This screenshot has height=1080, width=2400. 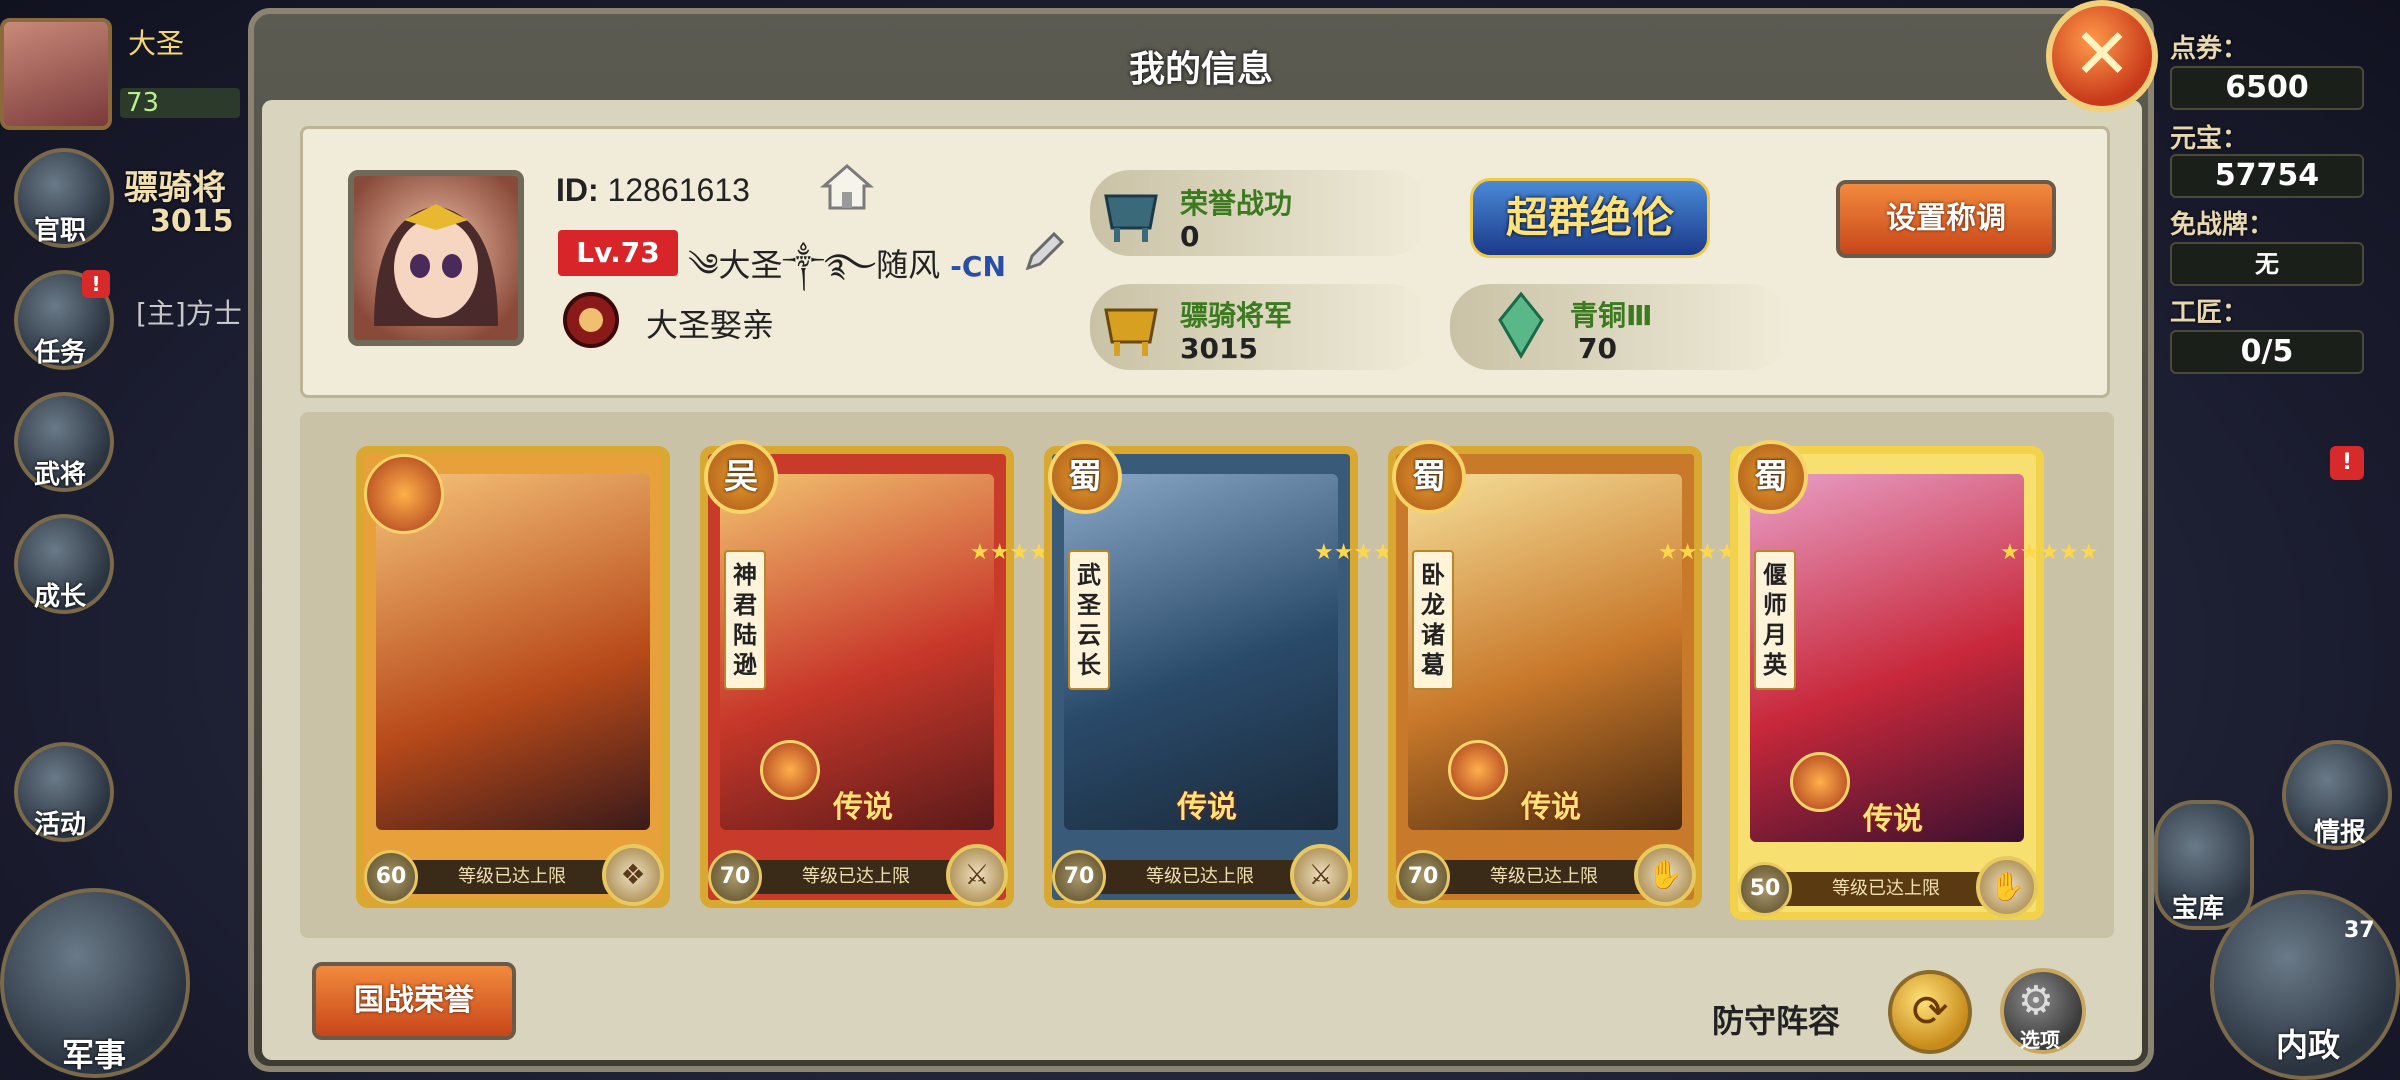 I want to click on card-2-faction: 吴, so click(x=741, y=477).